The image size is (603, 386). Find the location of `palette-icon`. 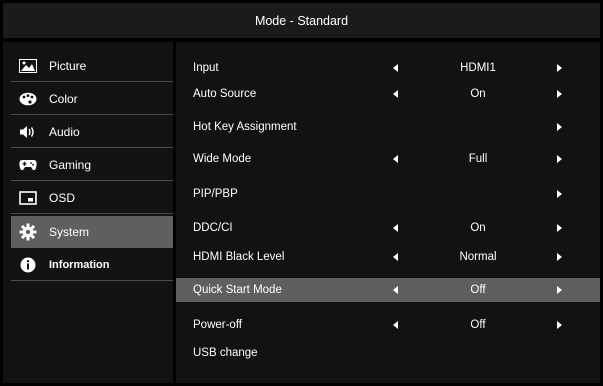

palette-icon is located at coordinates (28, 99).